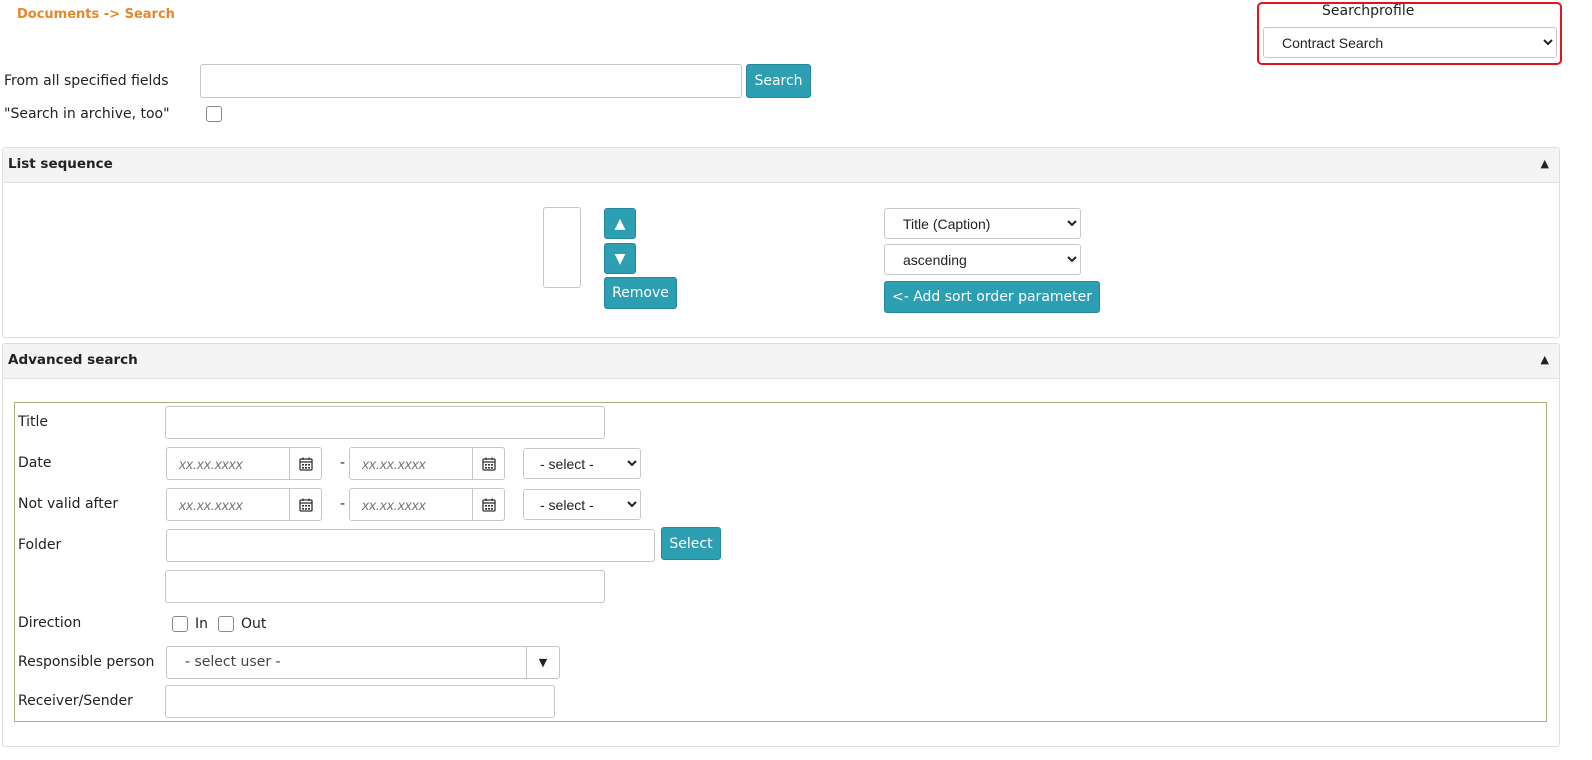 The width and height of the screenshot is (1592, 760). Describe the element at coordinates (96, 14) in the screenshot. I see `breadcrumb: Documents -> Search` at that location.